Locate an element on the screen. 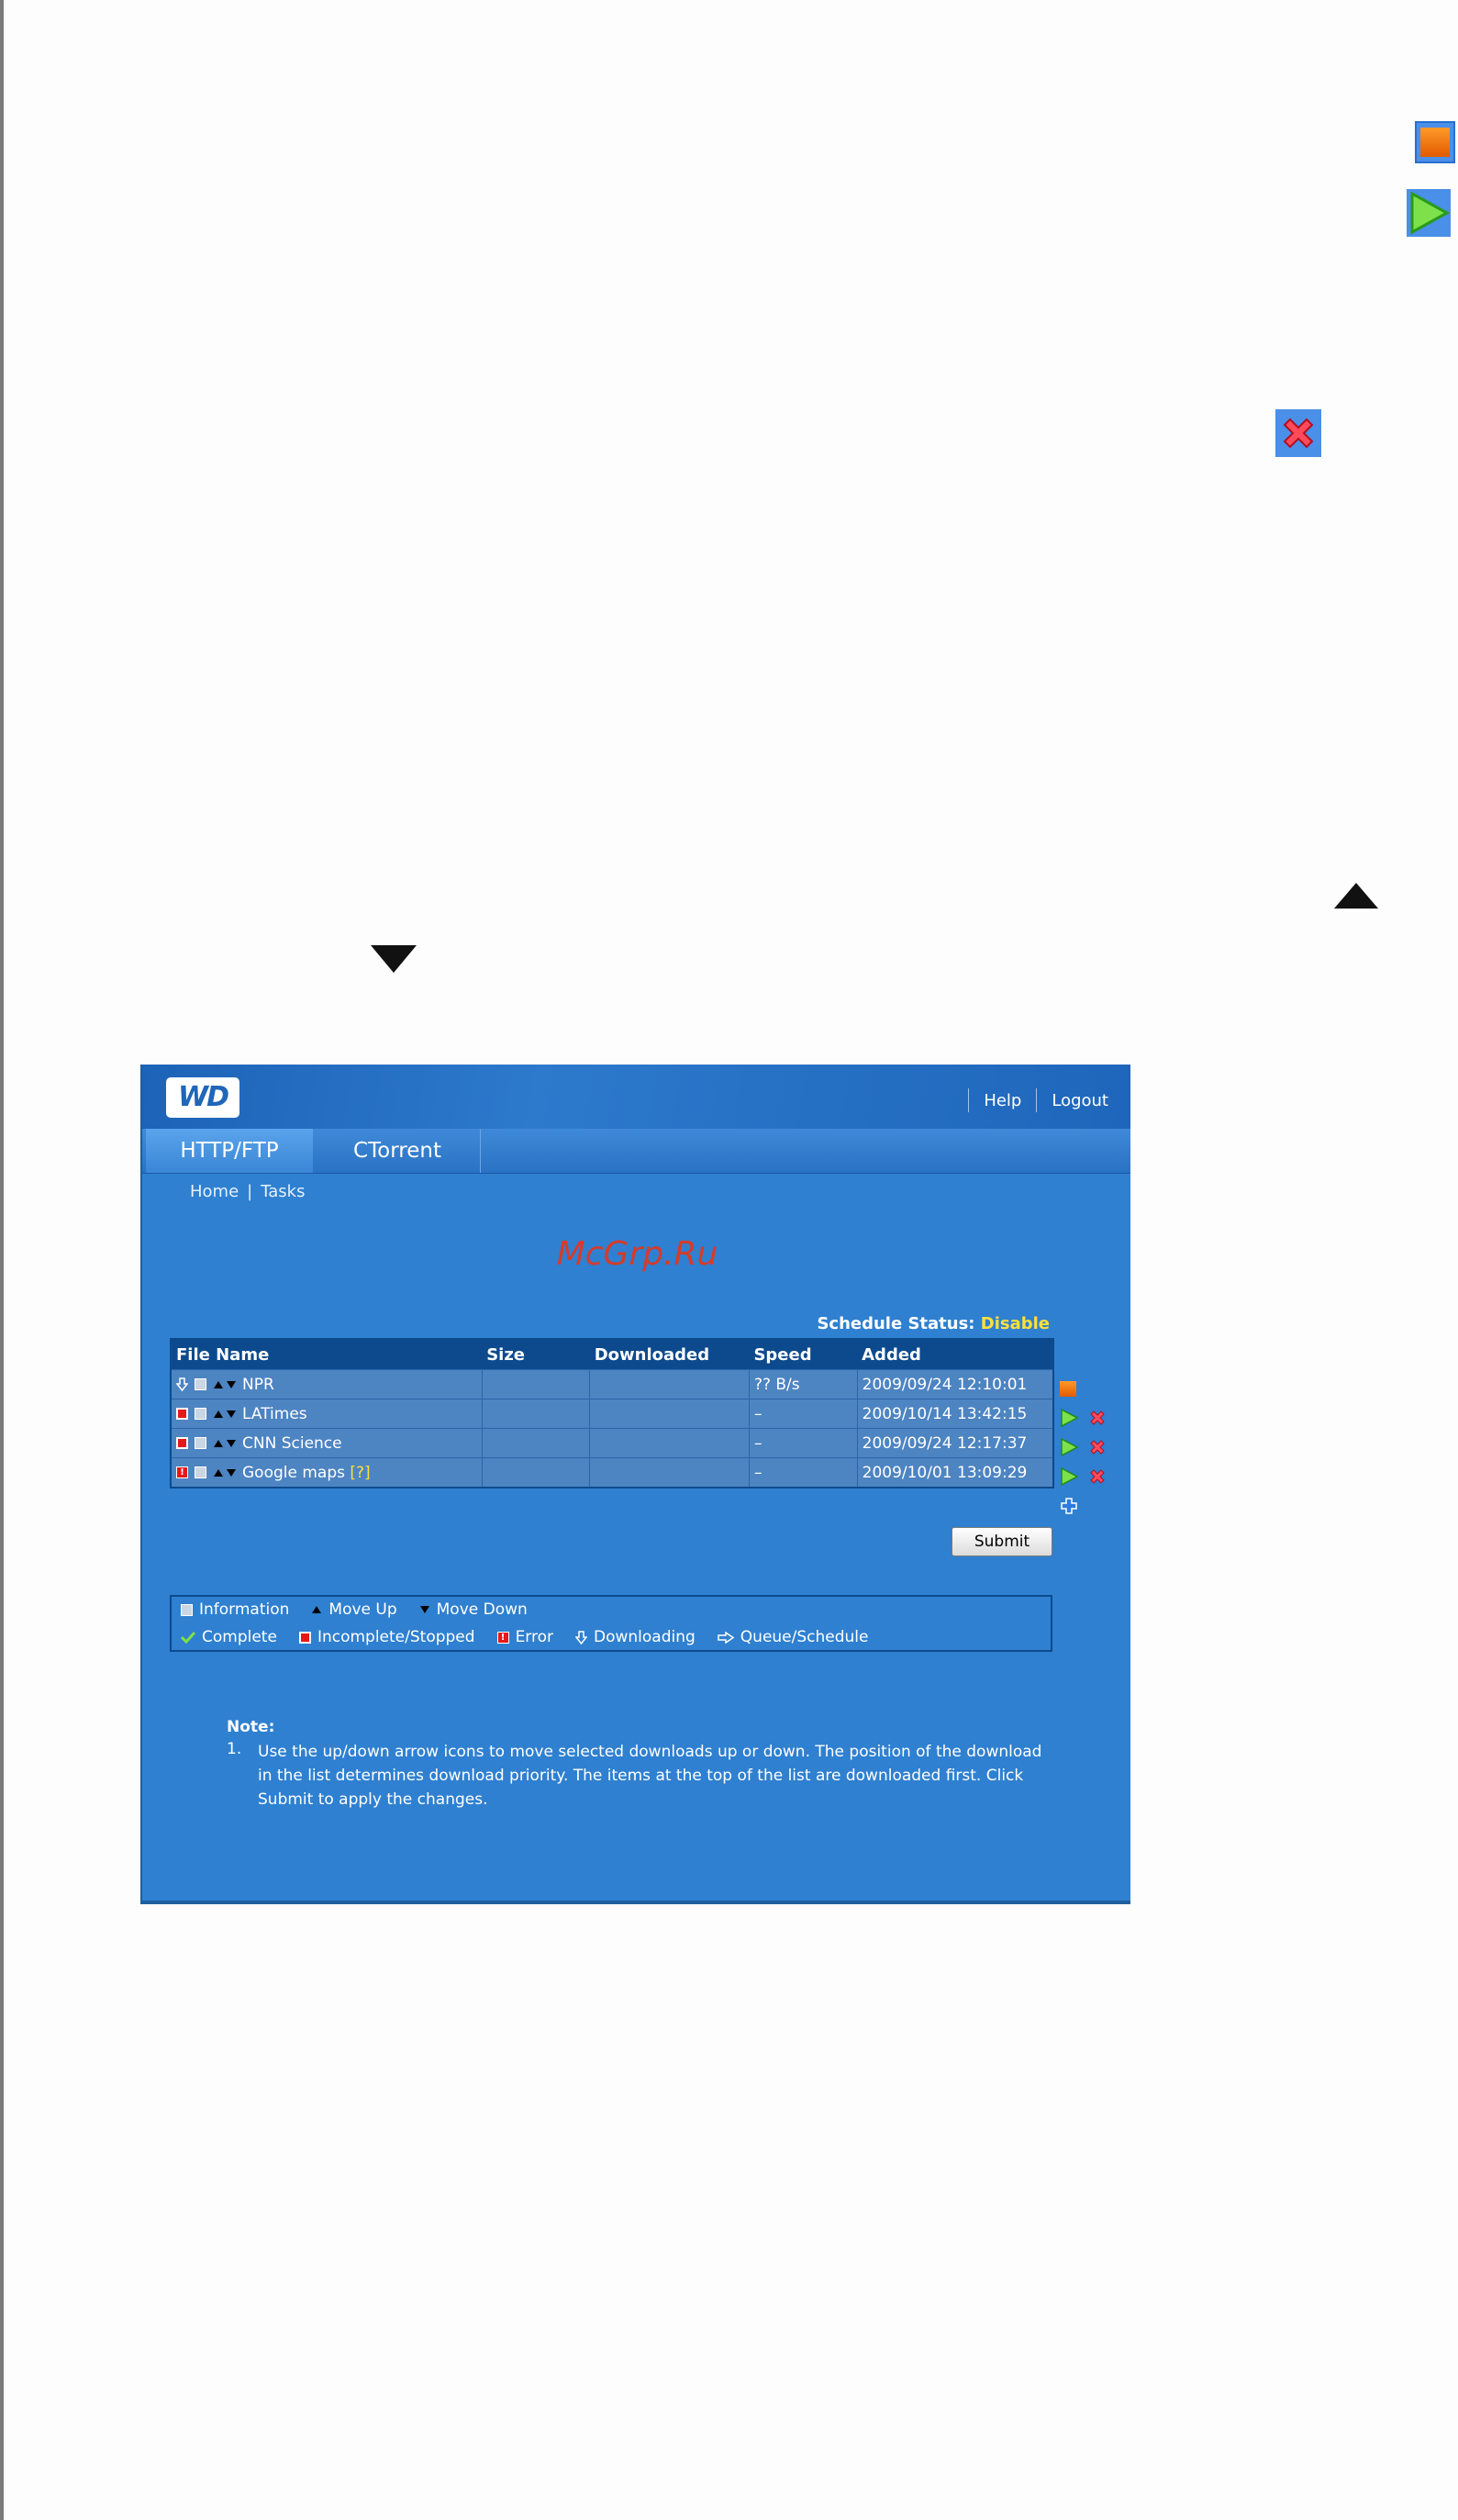 Image resolution: width=1458 pixels, height=2520 pixels. tab-bar: HTTP/FTP CTorrent is located at coordinates (636, 1151).